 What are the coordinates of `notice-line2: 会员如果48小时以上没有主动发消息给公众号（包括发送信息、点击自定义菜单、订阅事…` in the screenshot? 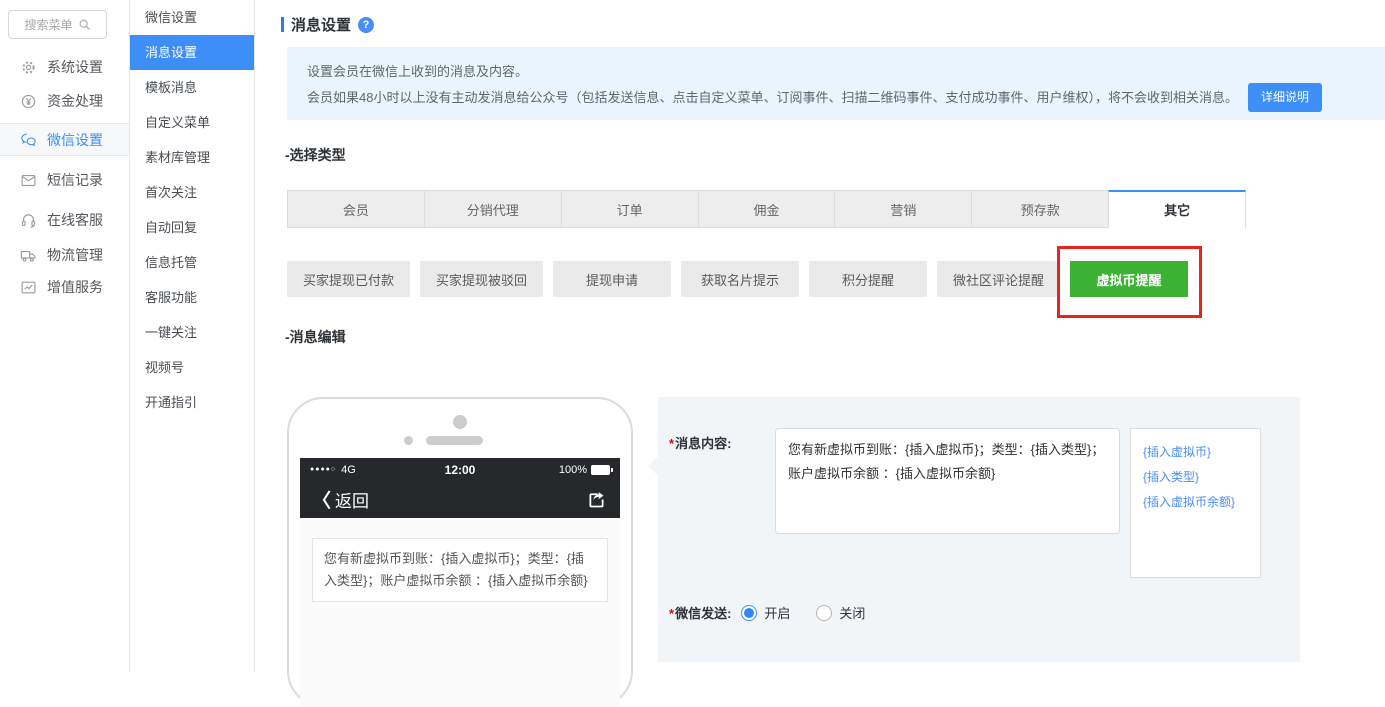 It's located at (838, 97).